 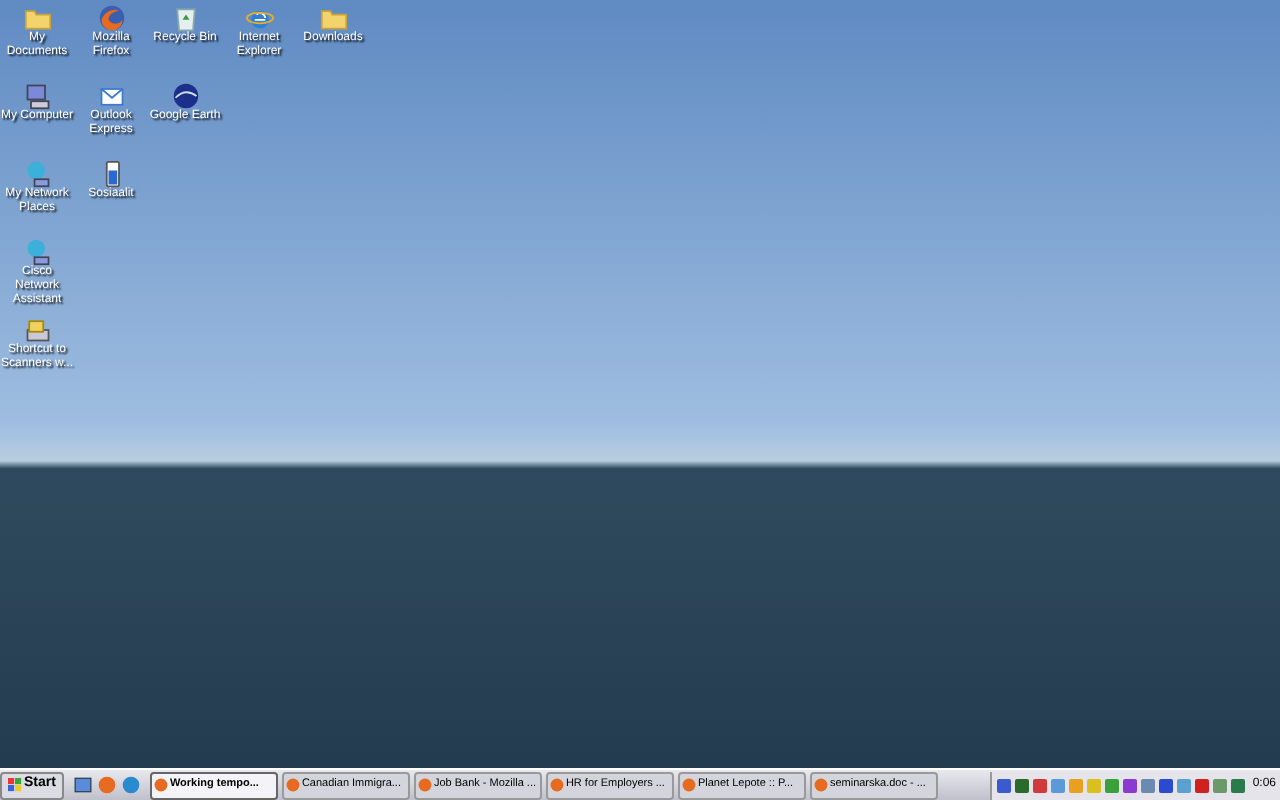 What do you see at coordinates (82, 785) in the screenshot?
I see `desktop-shortcut-icon` at bounding box center [82, 785].